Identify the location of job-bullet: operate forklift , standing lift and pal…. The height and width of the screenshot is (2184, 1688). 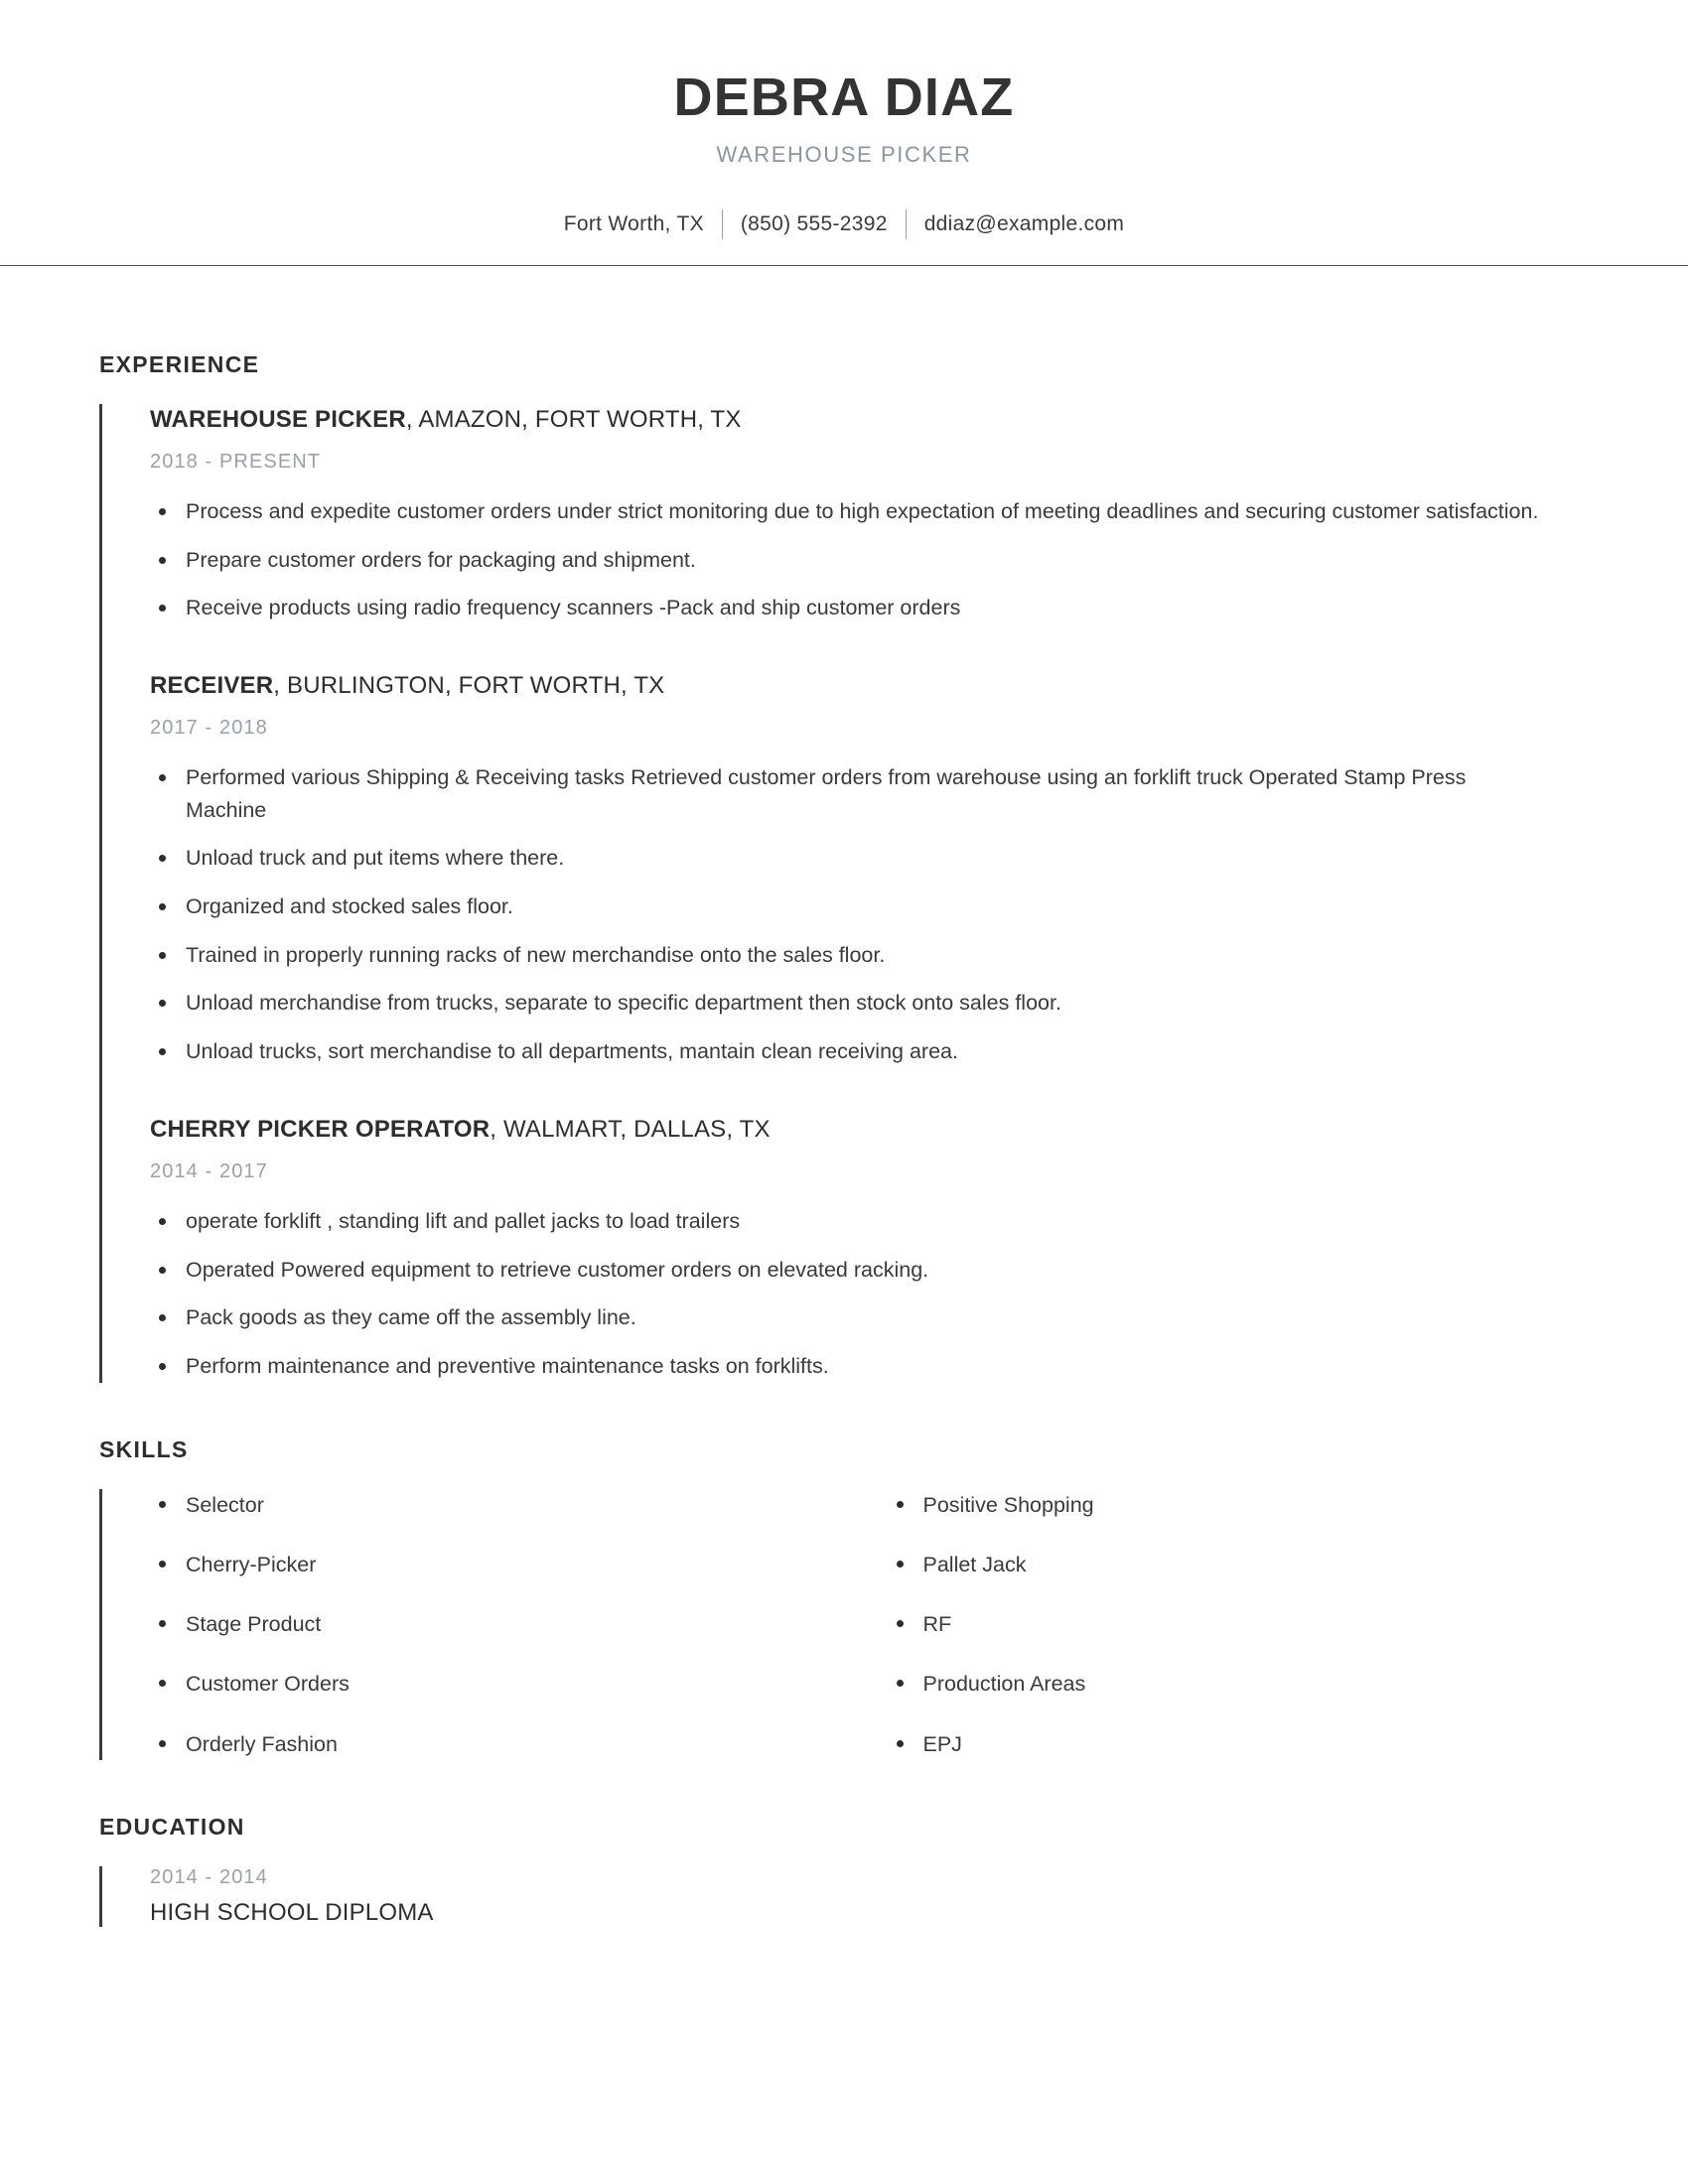
(850, 1221).